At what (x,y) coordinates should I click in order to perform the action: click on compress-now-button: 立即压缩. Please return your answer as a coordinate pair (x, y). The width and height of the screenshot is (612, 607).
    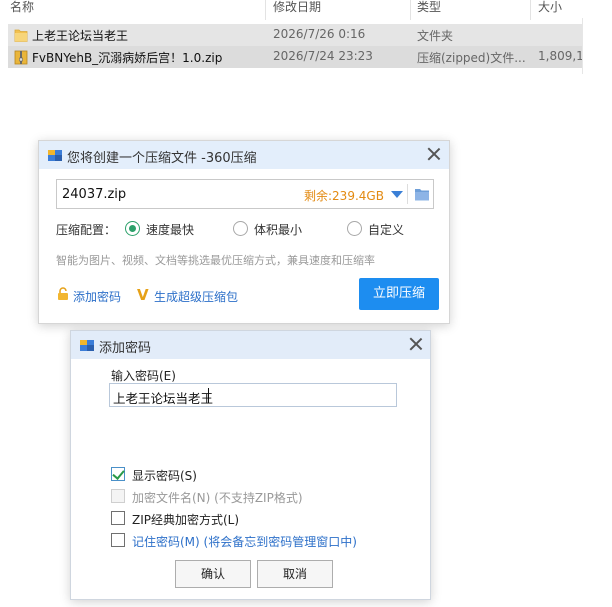
    Looking at the image, I should click on (399, 294).